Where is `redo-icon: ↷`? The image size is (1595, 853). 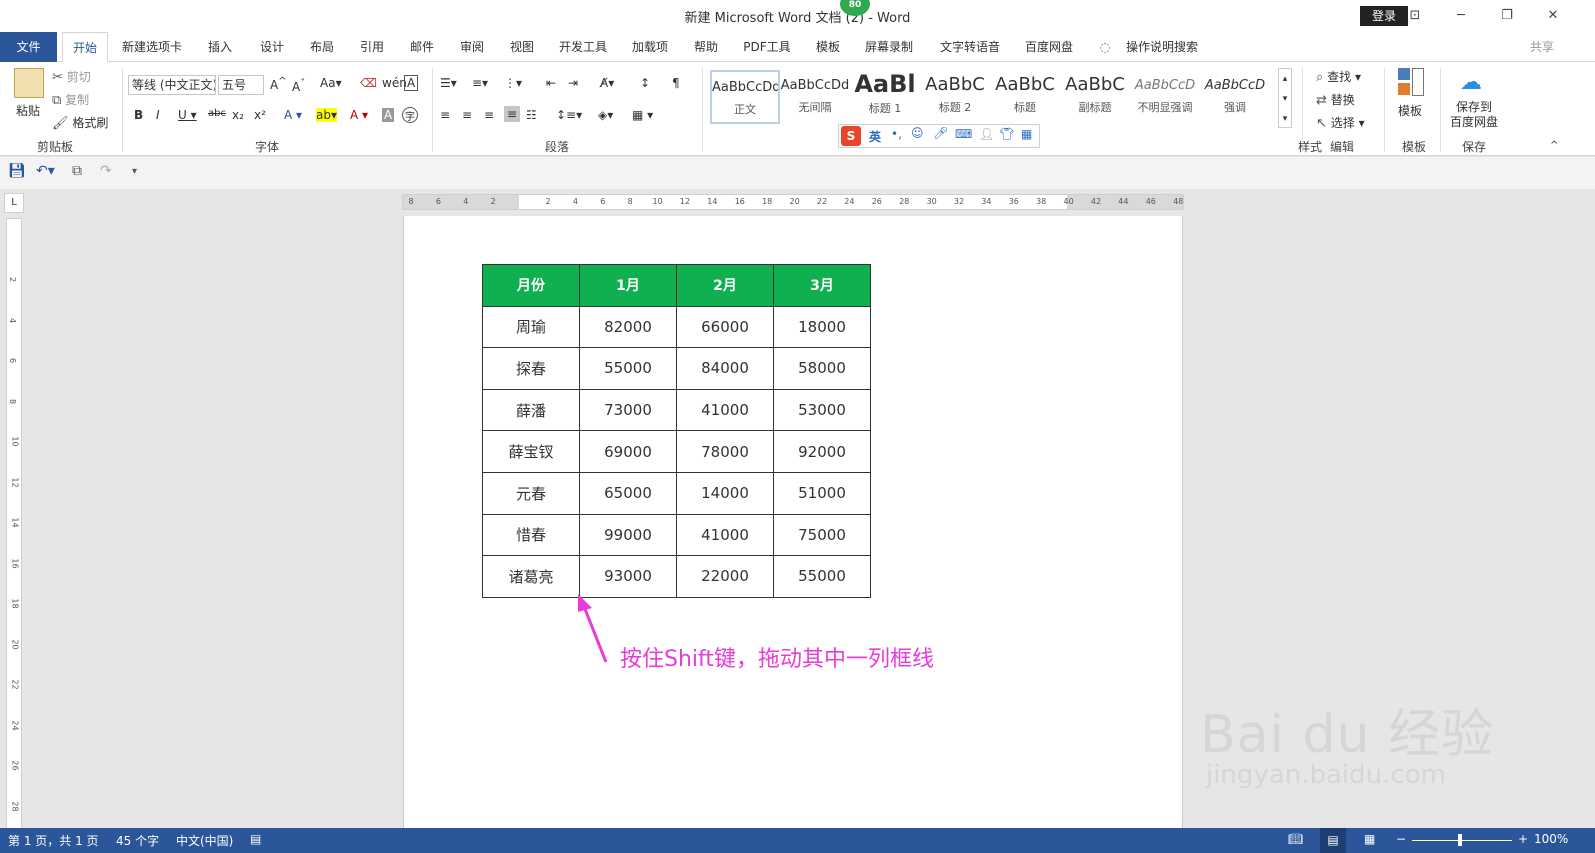 redo-icon: ↷ is located at coordinates (106, 171).